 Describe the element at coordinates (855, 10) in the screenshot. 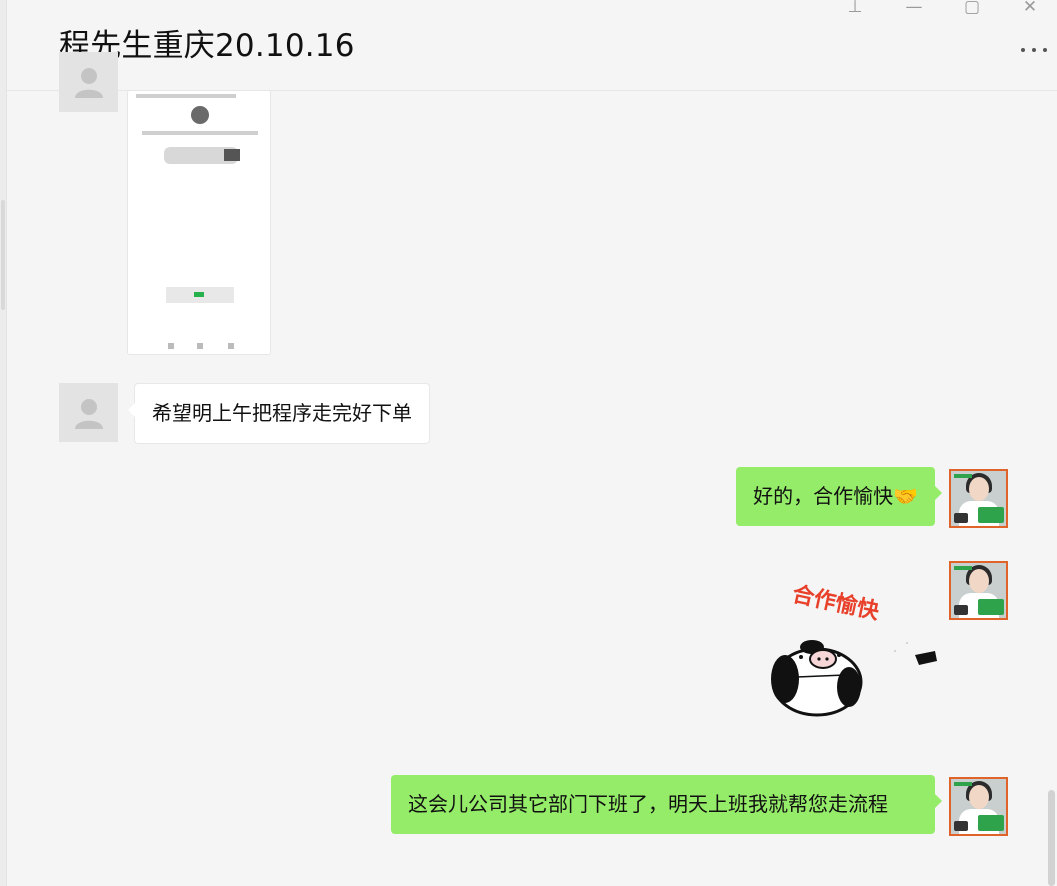

I see `pin-icon: ⊥` at that location.